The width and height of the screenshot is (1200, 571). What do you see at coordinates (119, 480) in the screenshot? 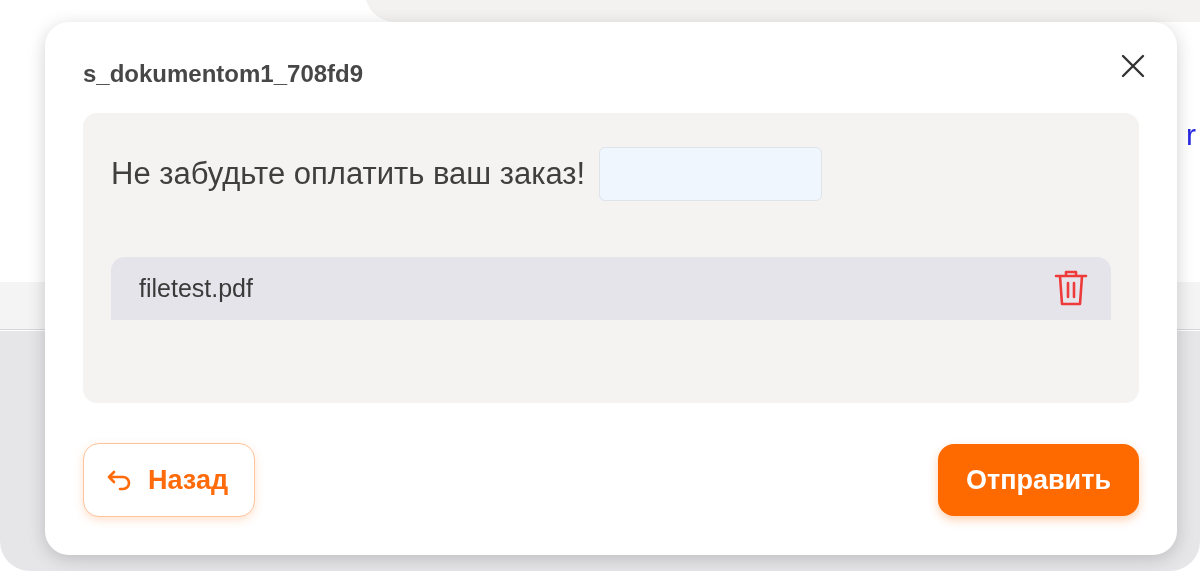
I see `back-arrow-icon` at bounding box center [119, 480].